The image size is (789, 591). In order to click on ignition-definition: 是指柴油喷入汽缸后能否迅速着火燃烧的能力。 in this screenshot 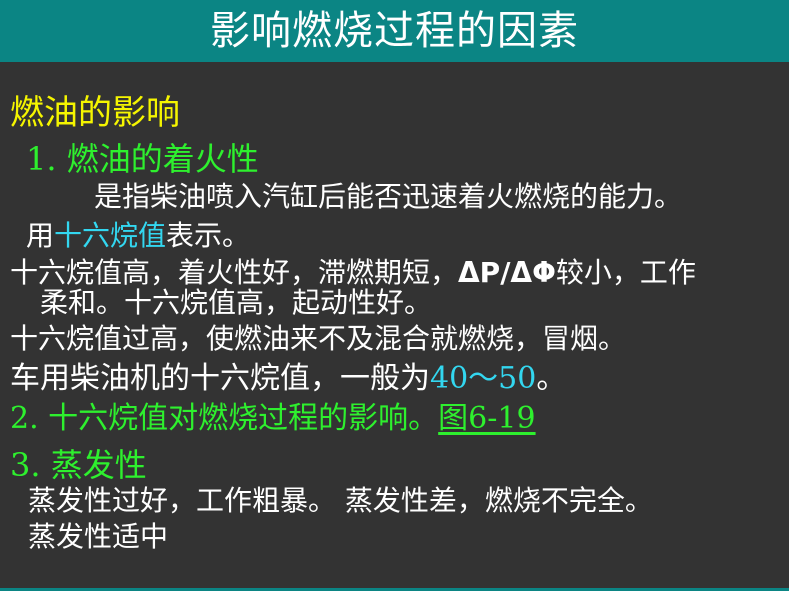, I will do `click(388, 196)`.